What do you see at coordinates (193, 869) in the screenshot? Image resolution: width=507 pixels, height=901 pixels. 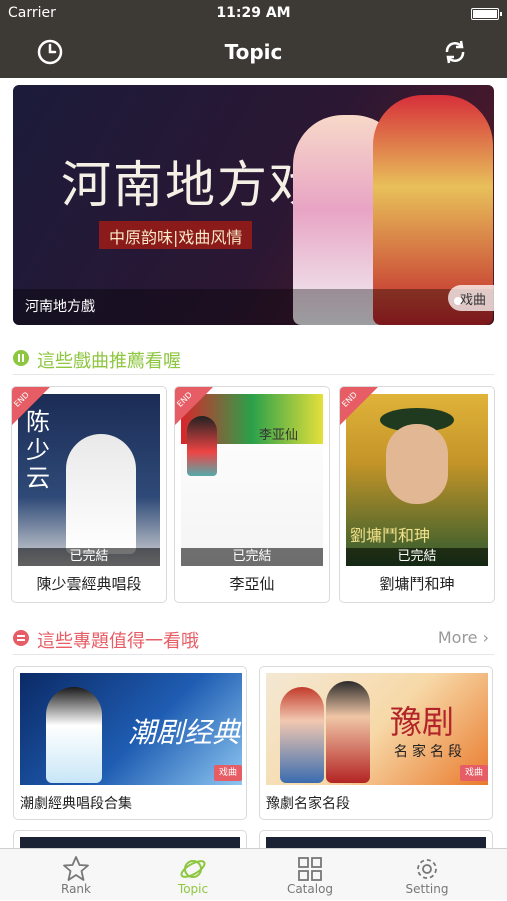 I see `planet-icon` at bounding box center [193, 869].